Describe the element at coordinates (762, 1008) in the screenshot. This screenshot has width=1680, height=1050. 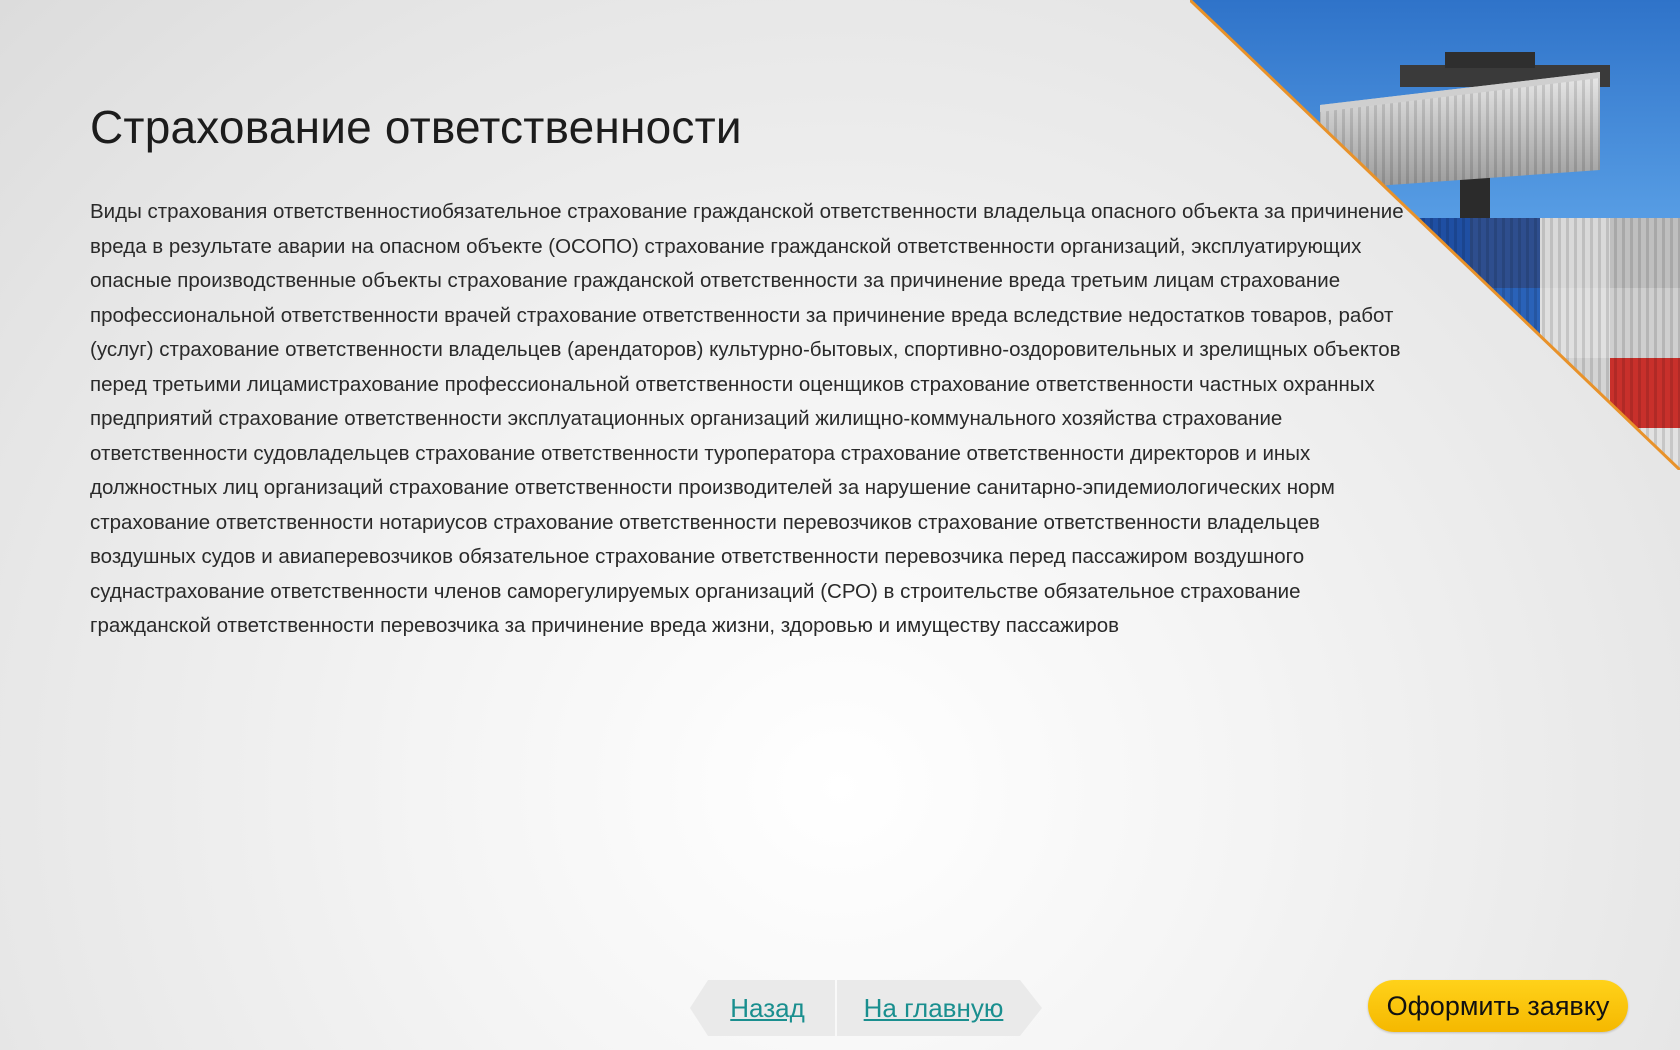
I see `back-link: Назад` at that location.